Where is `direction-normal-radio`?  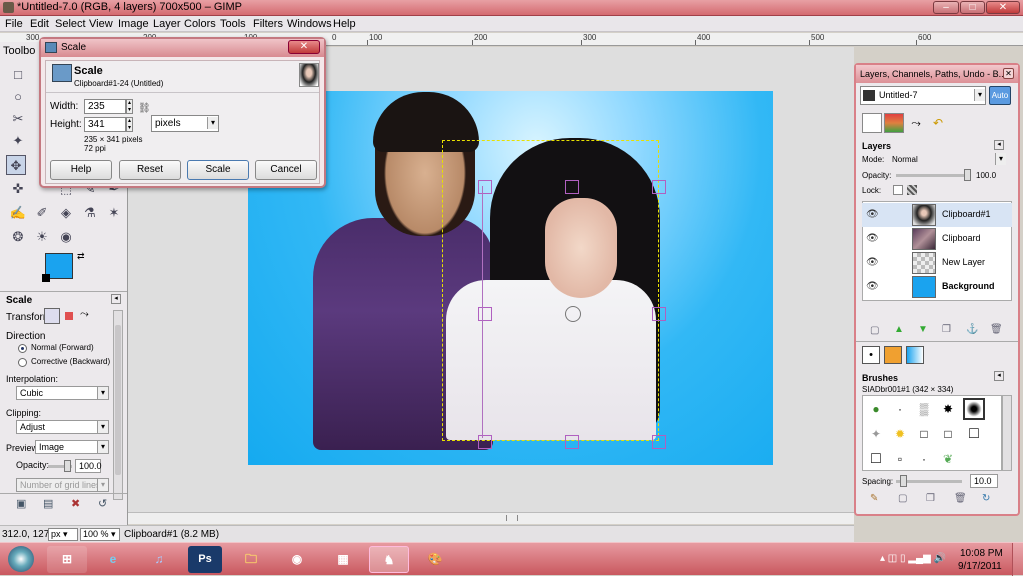
direction-normal-radio is located at coordinates (22, 348).